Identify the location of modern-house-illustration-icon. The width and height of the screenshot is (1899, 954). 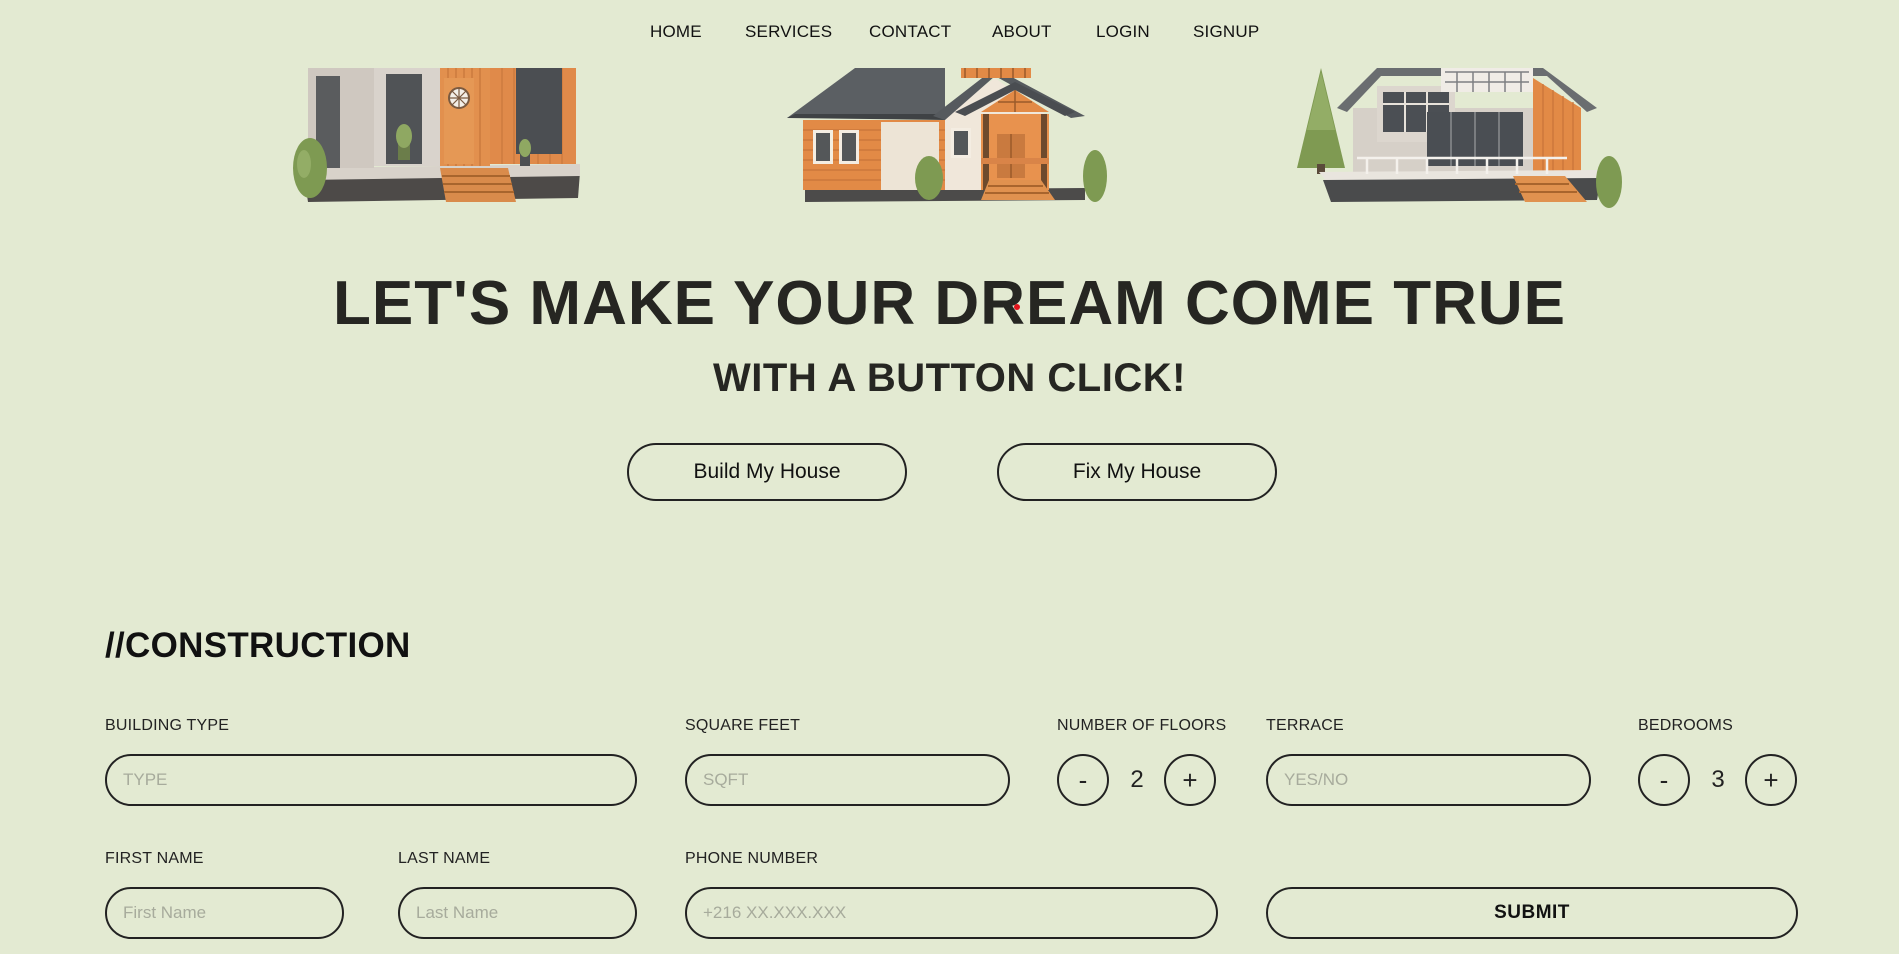
(436, 135).